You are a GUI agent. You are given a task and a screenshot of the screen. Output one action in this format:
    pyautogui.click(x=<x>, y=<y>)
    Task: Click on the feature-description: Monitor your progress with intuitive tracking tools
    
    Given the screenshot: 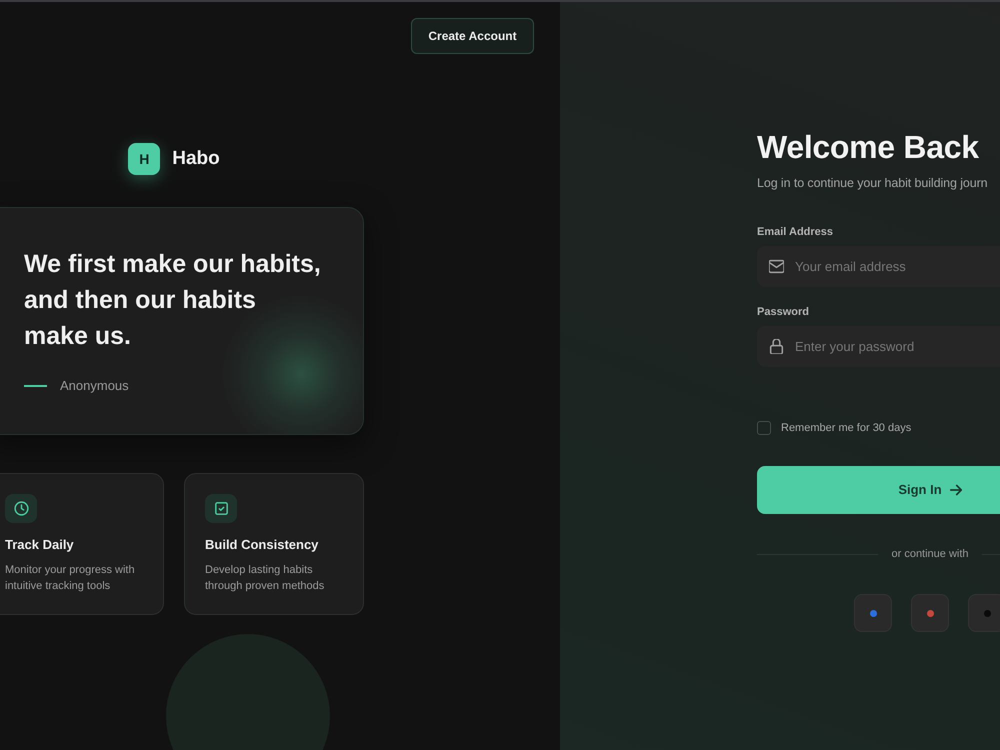 What is the action you would take?
    pyautogui.click(x=70, y=578)
    